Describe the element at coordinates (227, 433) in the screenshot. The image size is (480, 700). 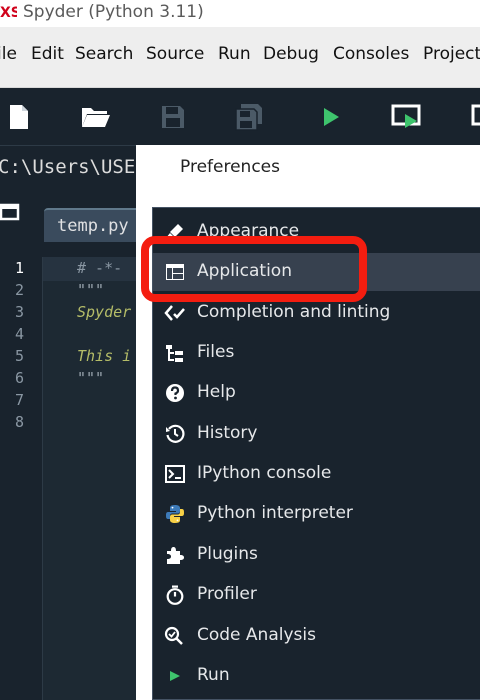
I see `pref-item-label: History` at that location.